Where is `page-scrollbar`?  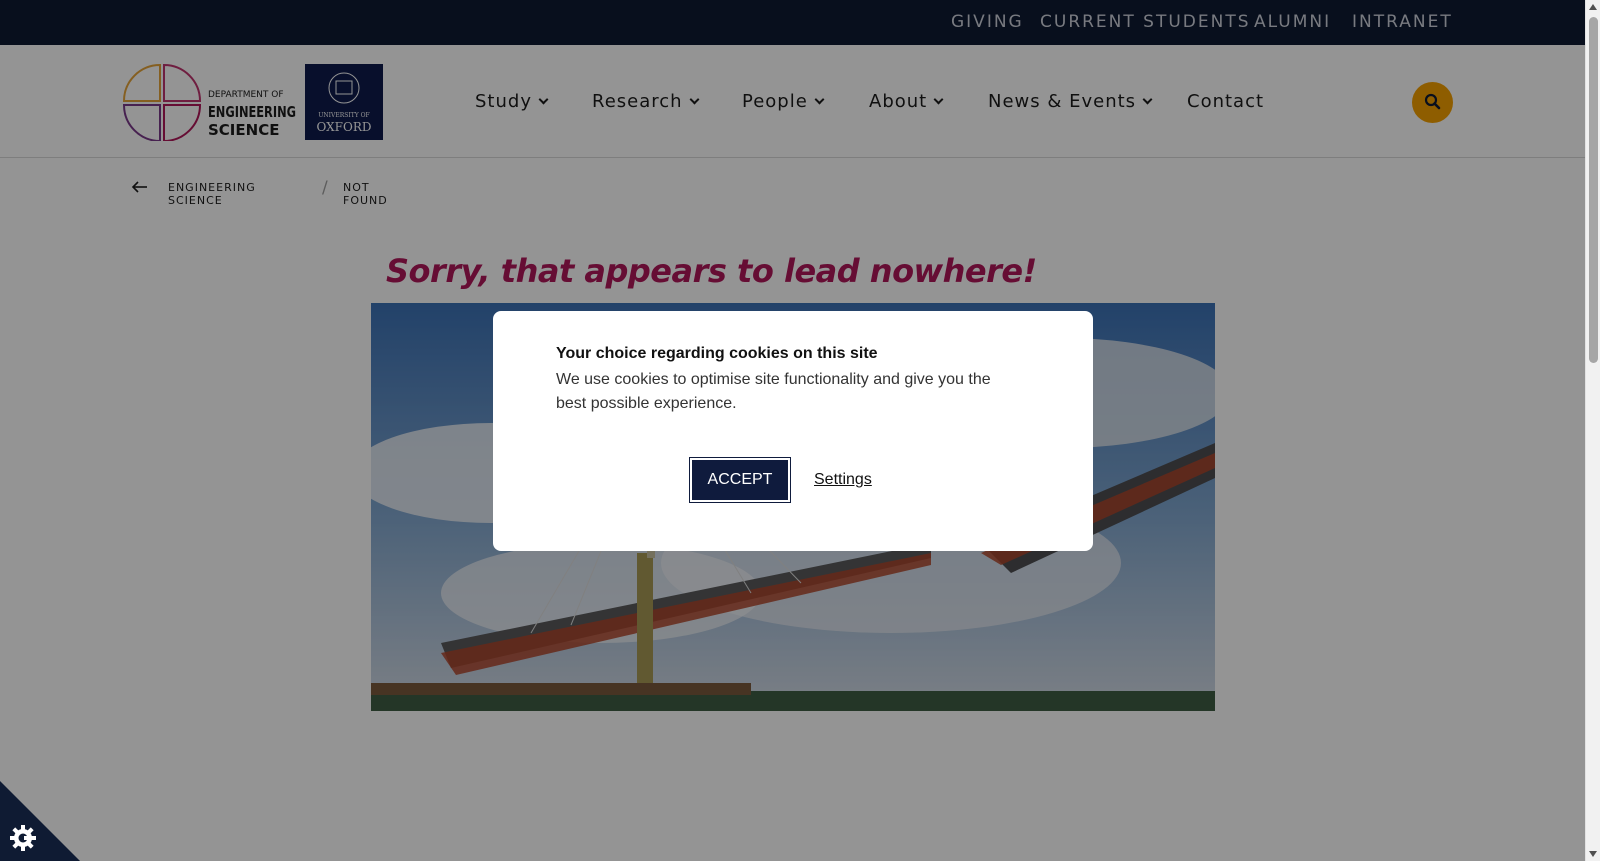 page-scrollbar is located at coordinates (1592, 430).